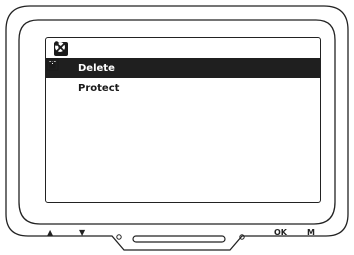 Image resolution: width=354 pixels, height=255 pixels. What do you see at coordinates (183, 68) in the screenshot?
I see `menu-item-delete: Delete` at bounding box center [183, 68].